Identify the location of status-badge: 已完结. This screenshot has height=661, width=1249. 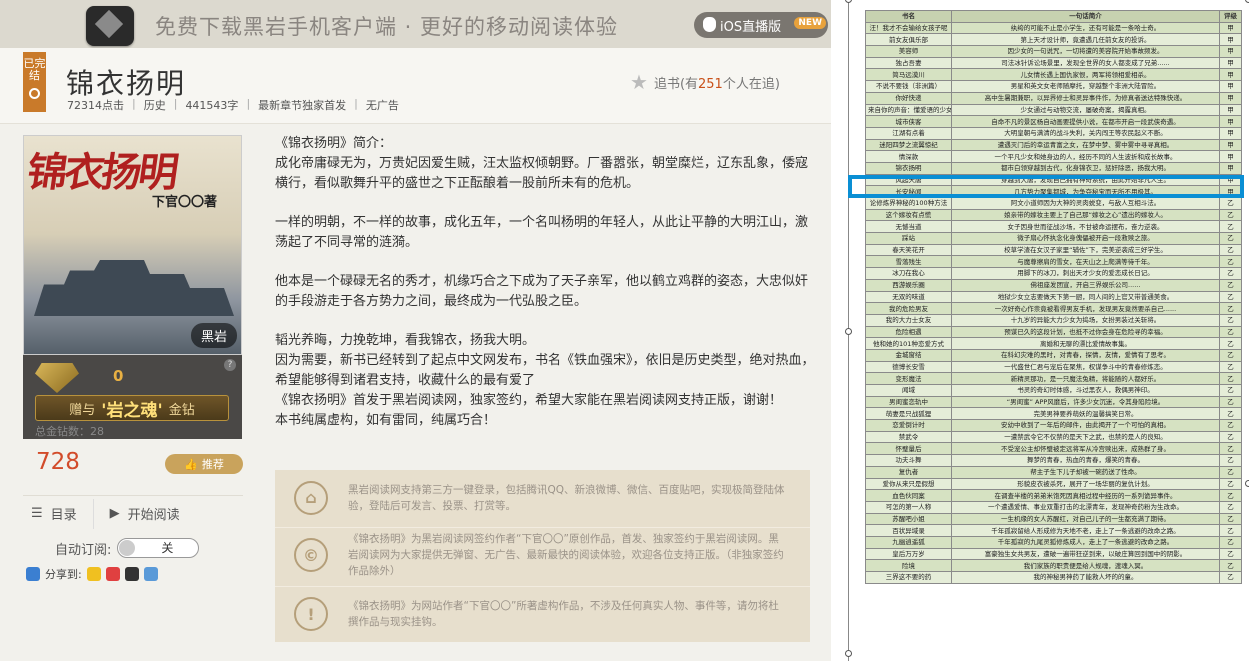
(34, 82).